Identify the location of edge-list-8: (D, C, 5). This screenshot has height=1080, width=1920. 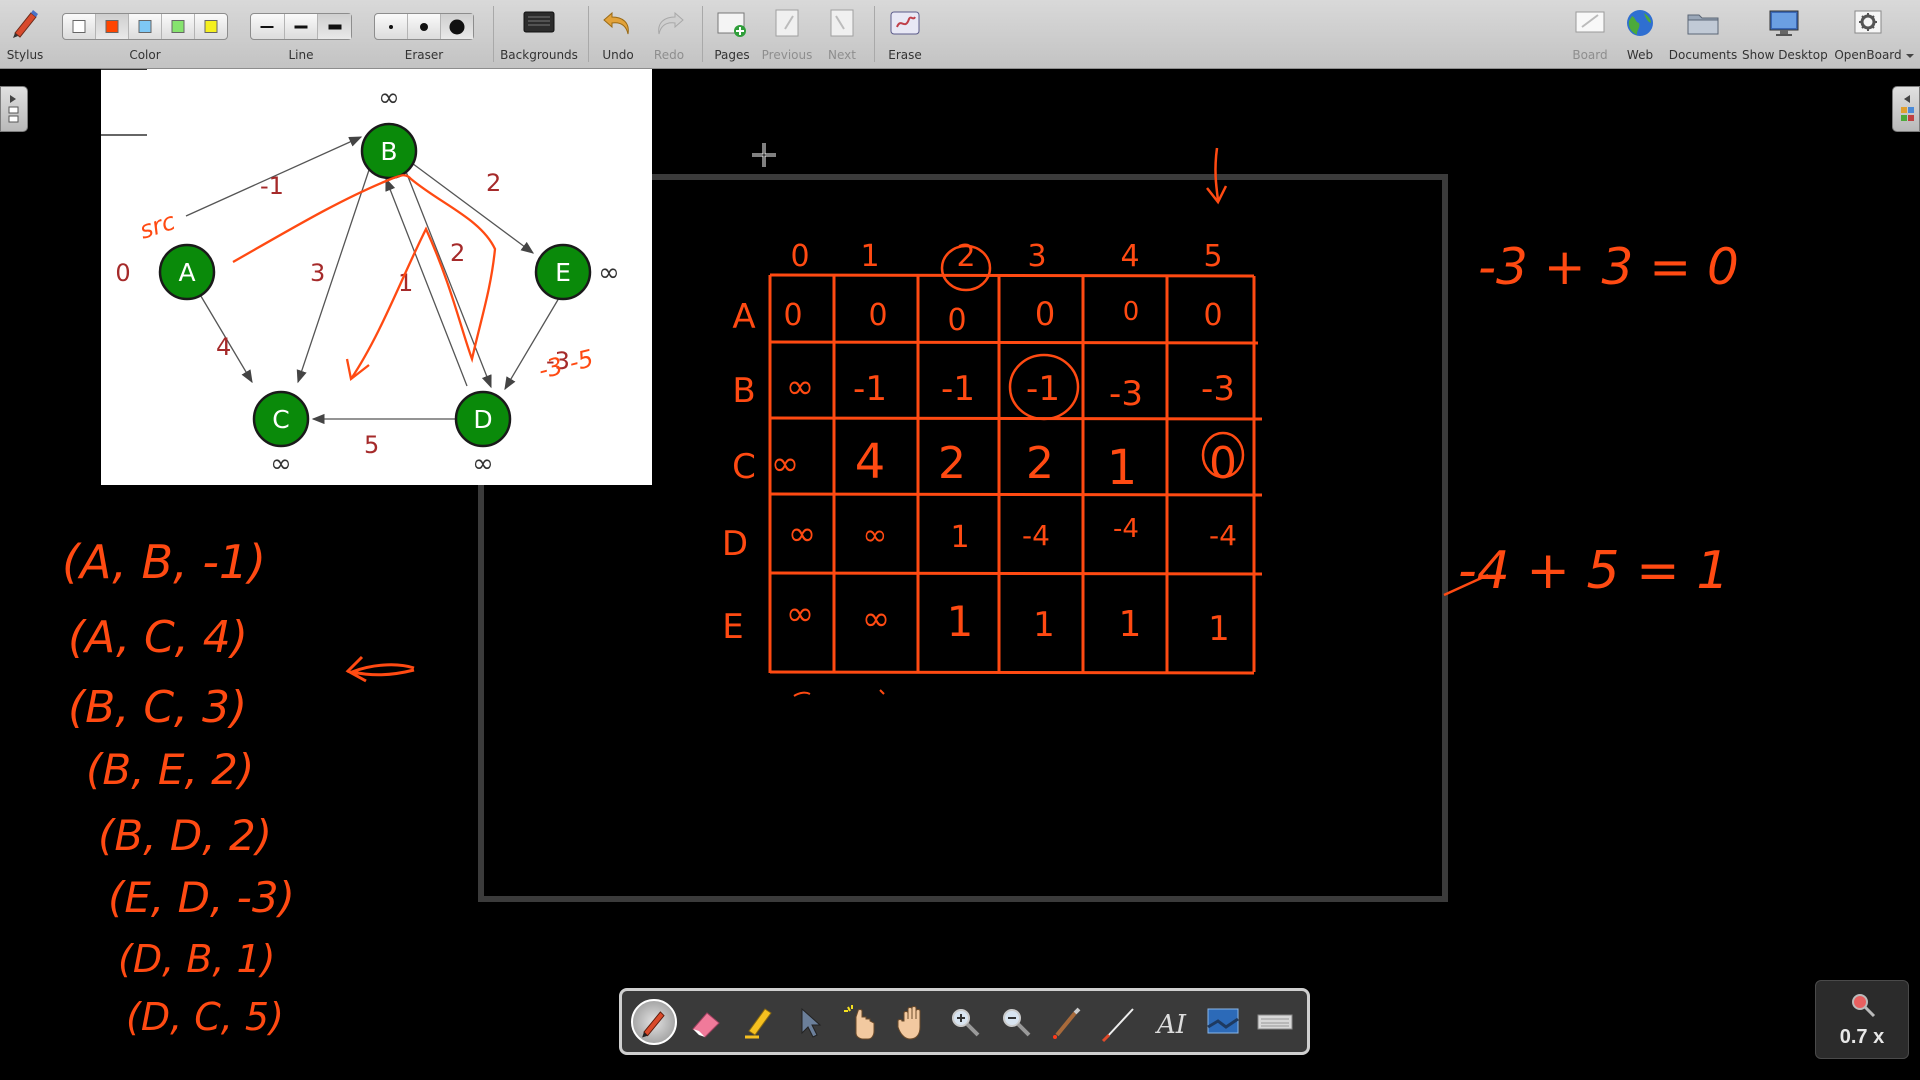
(205, 1017).